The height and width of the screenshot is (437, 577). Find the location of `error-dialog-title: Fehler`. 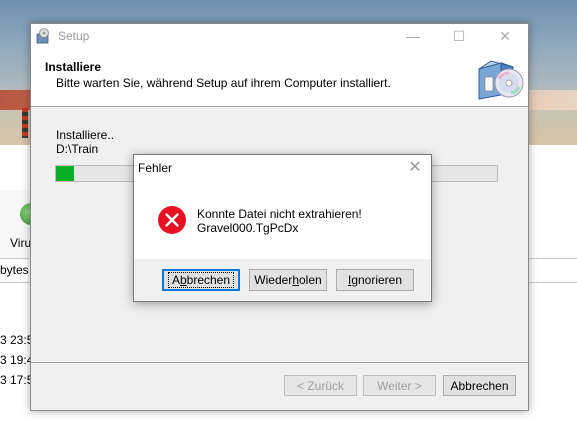

error-dialog-title: Fehler is located at coordinates (155, 168).